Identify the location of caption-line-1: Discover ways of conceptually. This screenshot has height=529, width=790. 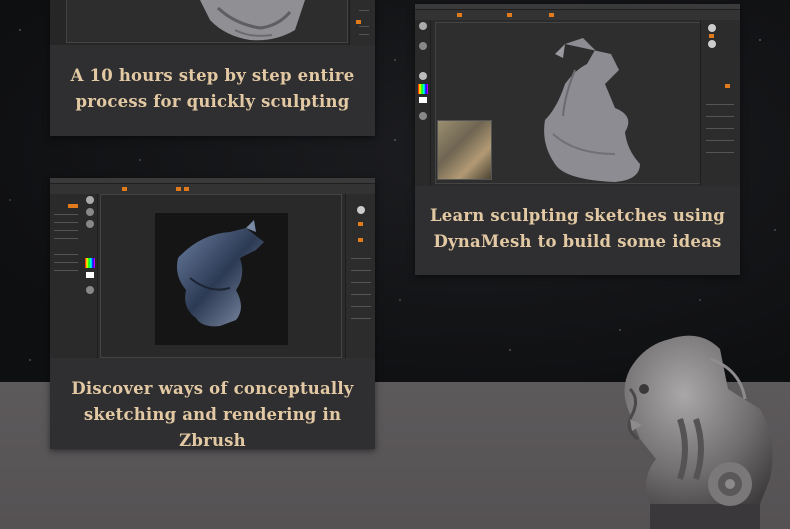
(212, 388).